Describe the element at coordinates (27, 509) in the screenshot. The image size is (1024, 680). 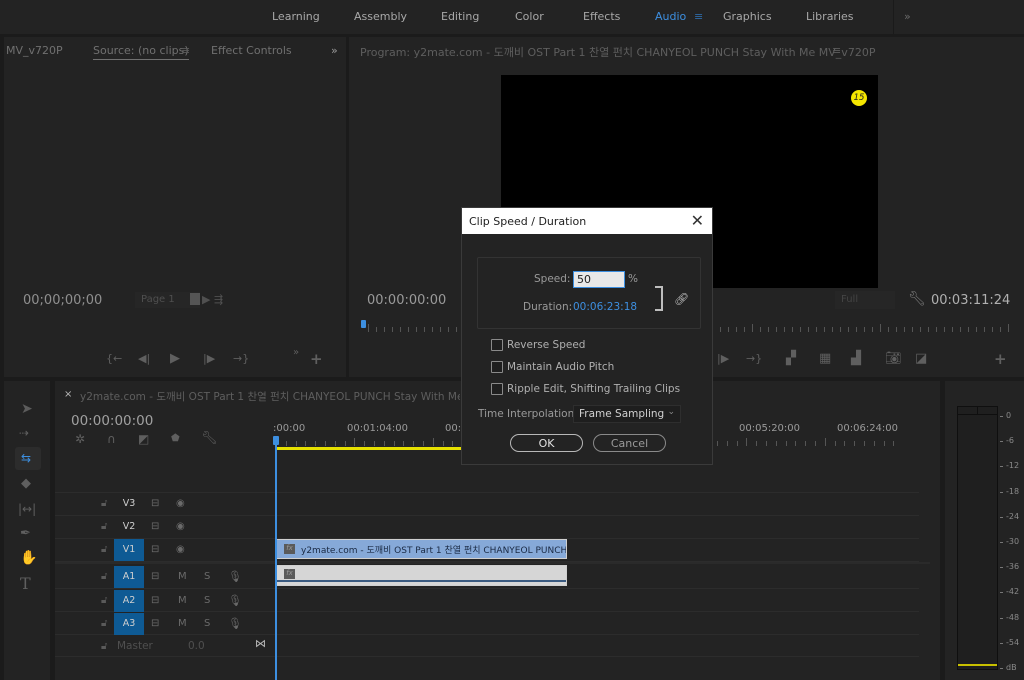
I see `slip-tool-icon: |↔|` at that location.